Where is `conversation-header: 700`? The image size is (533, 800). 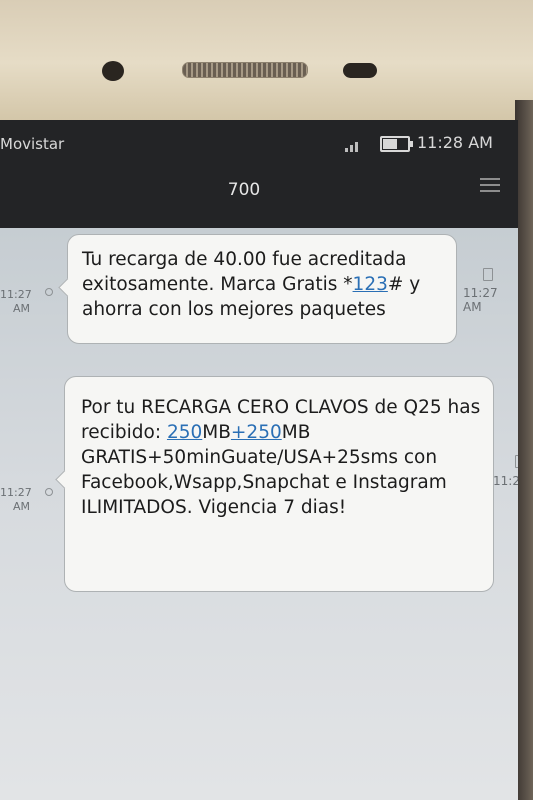
conversation-header: 700 is located at coordinates (259, 197).